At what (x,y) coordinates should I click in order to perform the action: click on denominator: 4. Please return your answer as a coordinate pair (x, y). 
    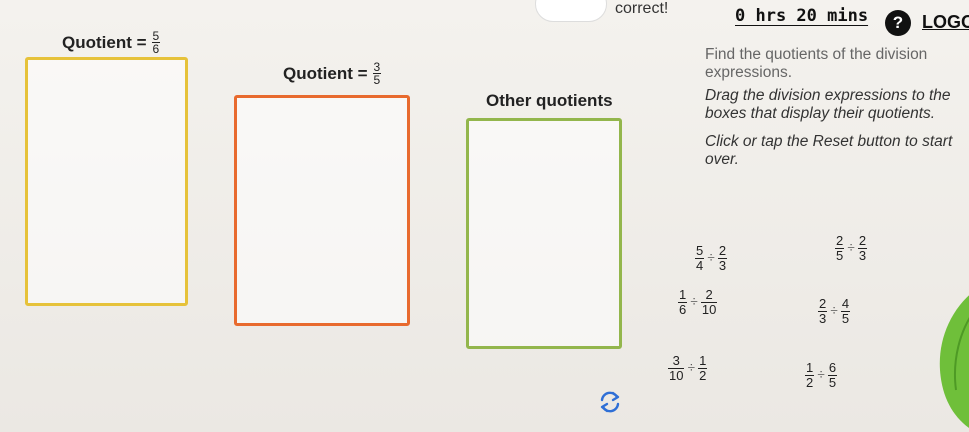
    Looking at the image, I should click on (700, 265).